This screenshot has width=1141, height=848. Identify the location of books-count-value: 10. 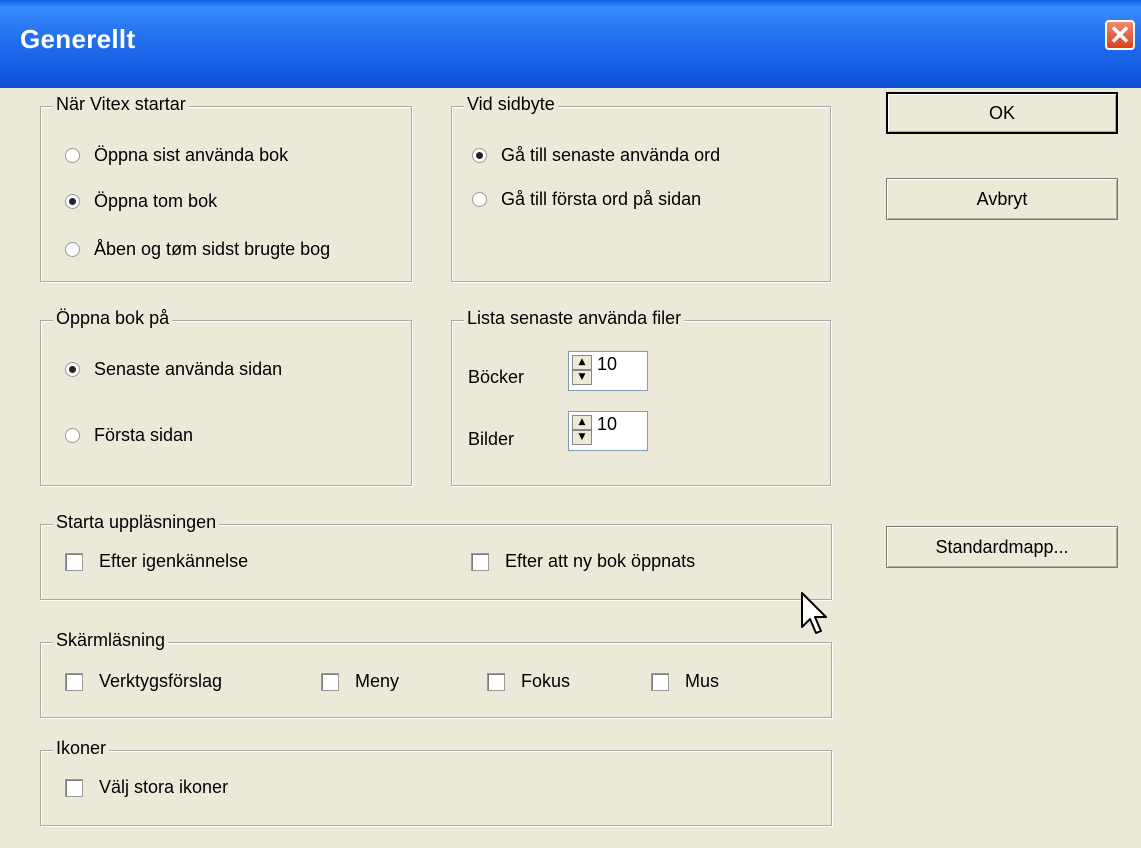
(607, 364).